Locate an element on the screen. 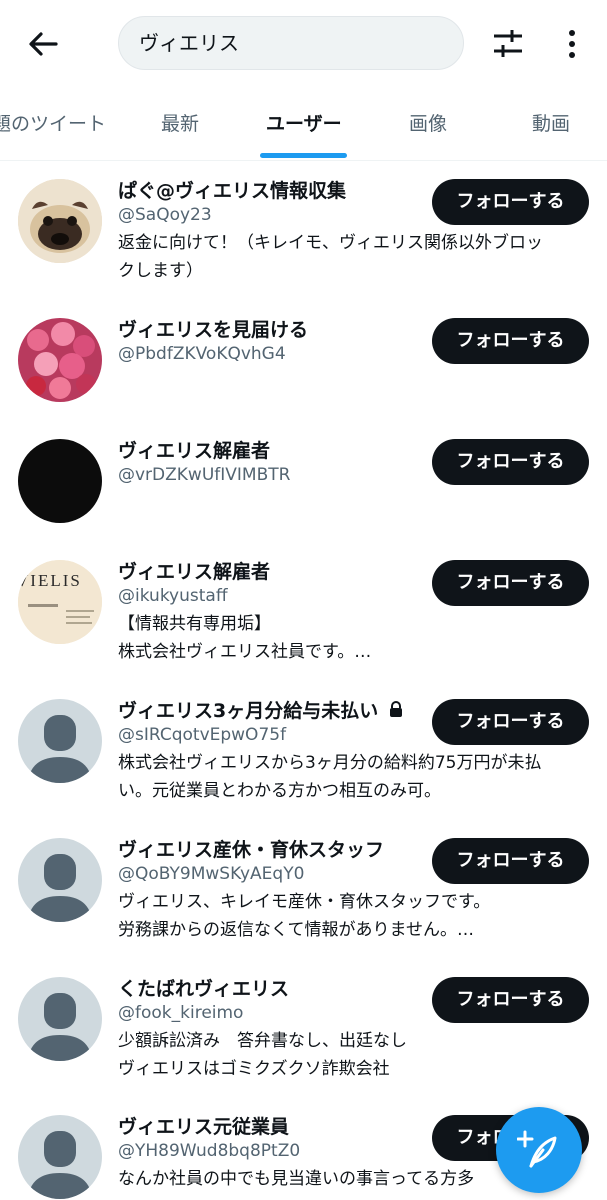 Image resolution: width=607 pixels, height=1200 pixels. avatar-logo-text: VIELIS is located at coordinates (50, 580).